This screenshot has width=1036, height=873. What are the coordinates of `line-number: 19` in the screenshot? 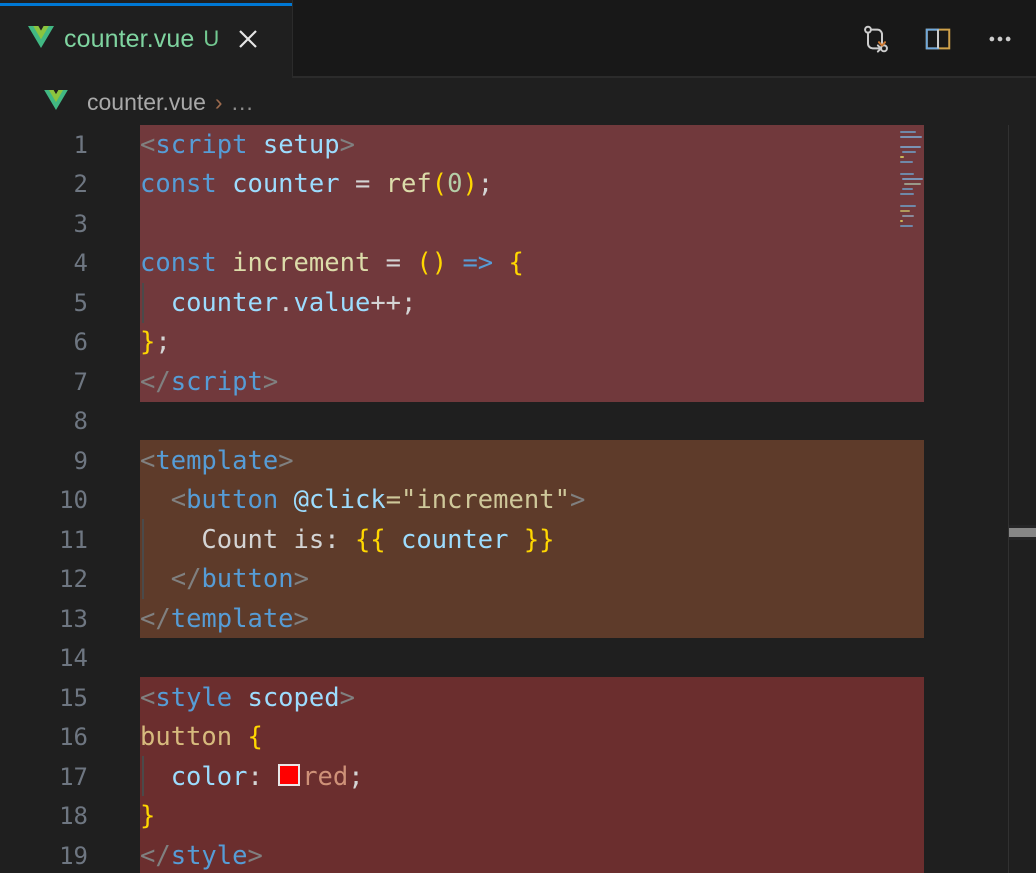 It's located at (73, 855).